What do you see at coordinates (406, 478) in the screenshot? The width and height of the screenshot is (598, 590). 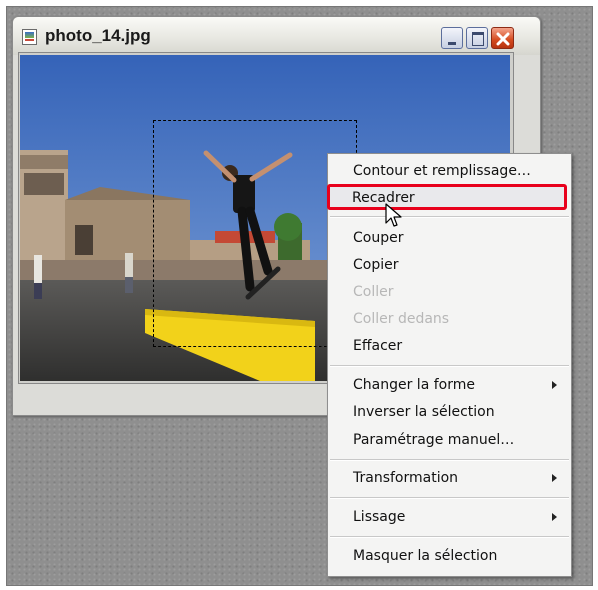 I see `menu-item-label: Transformation` at bounding box center [406, 478].